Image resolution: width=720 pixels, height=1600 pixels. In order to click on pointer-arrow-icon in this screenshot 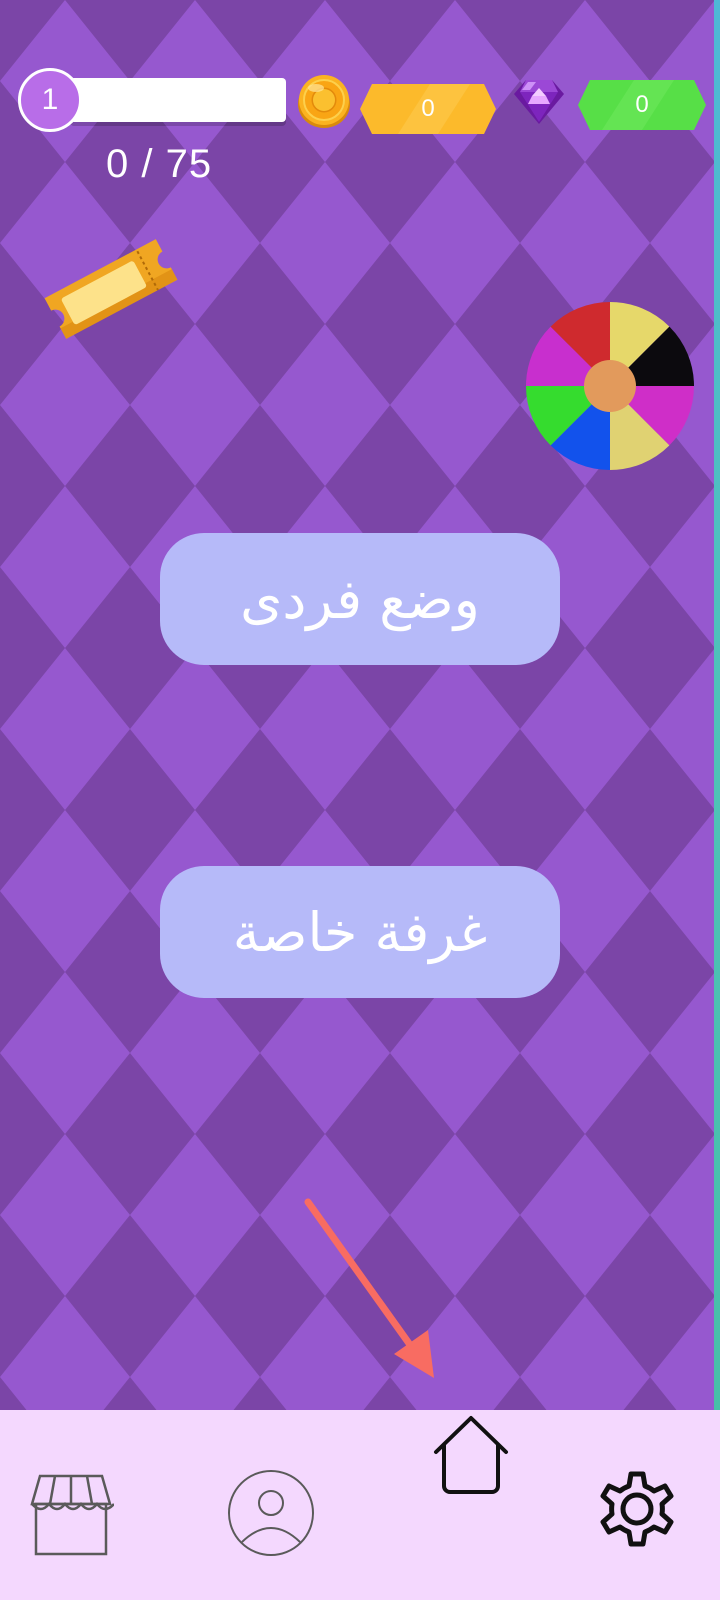, I will do `click(371, 1289)`.